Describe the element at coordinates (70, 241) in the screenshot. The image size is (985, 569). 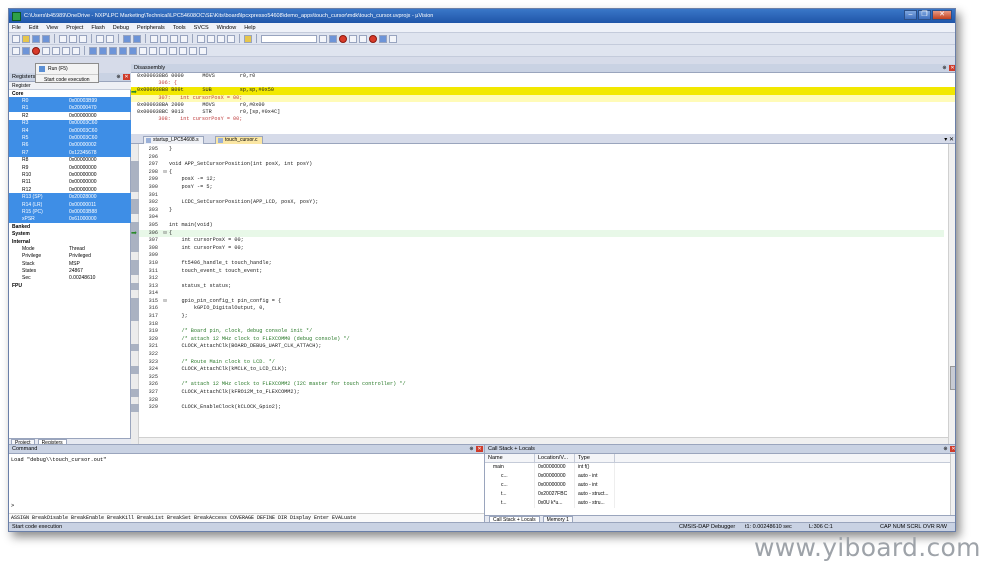
I see `register-row: Internal` at that location.